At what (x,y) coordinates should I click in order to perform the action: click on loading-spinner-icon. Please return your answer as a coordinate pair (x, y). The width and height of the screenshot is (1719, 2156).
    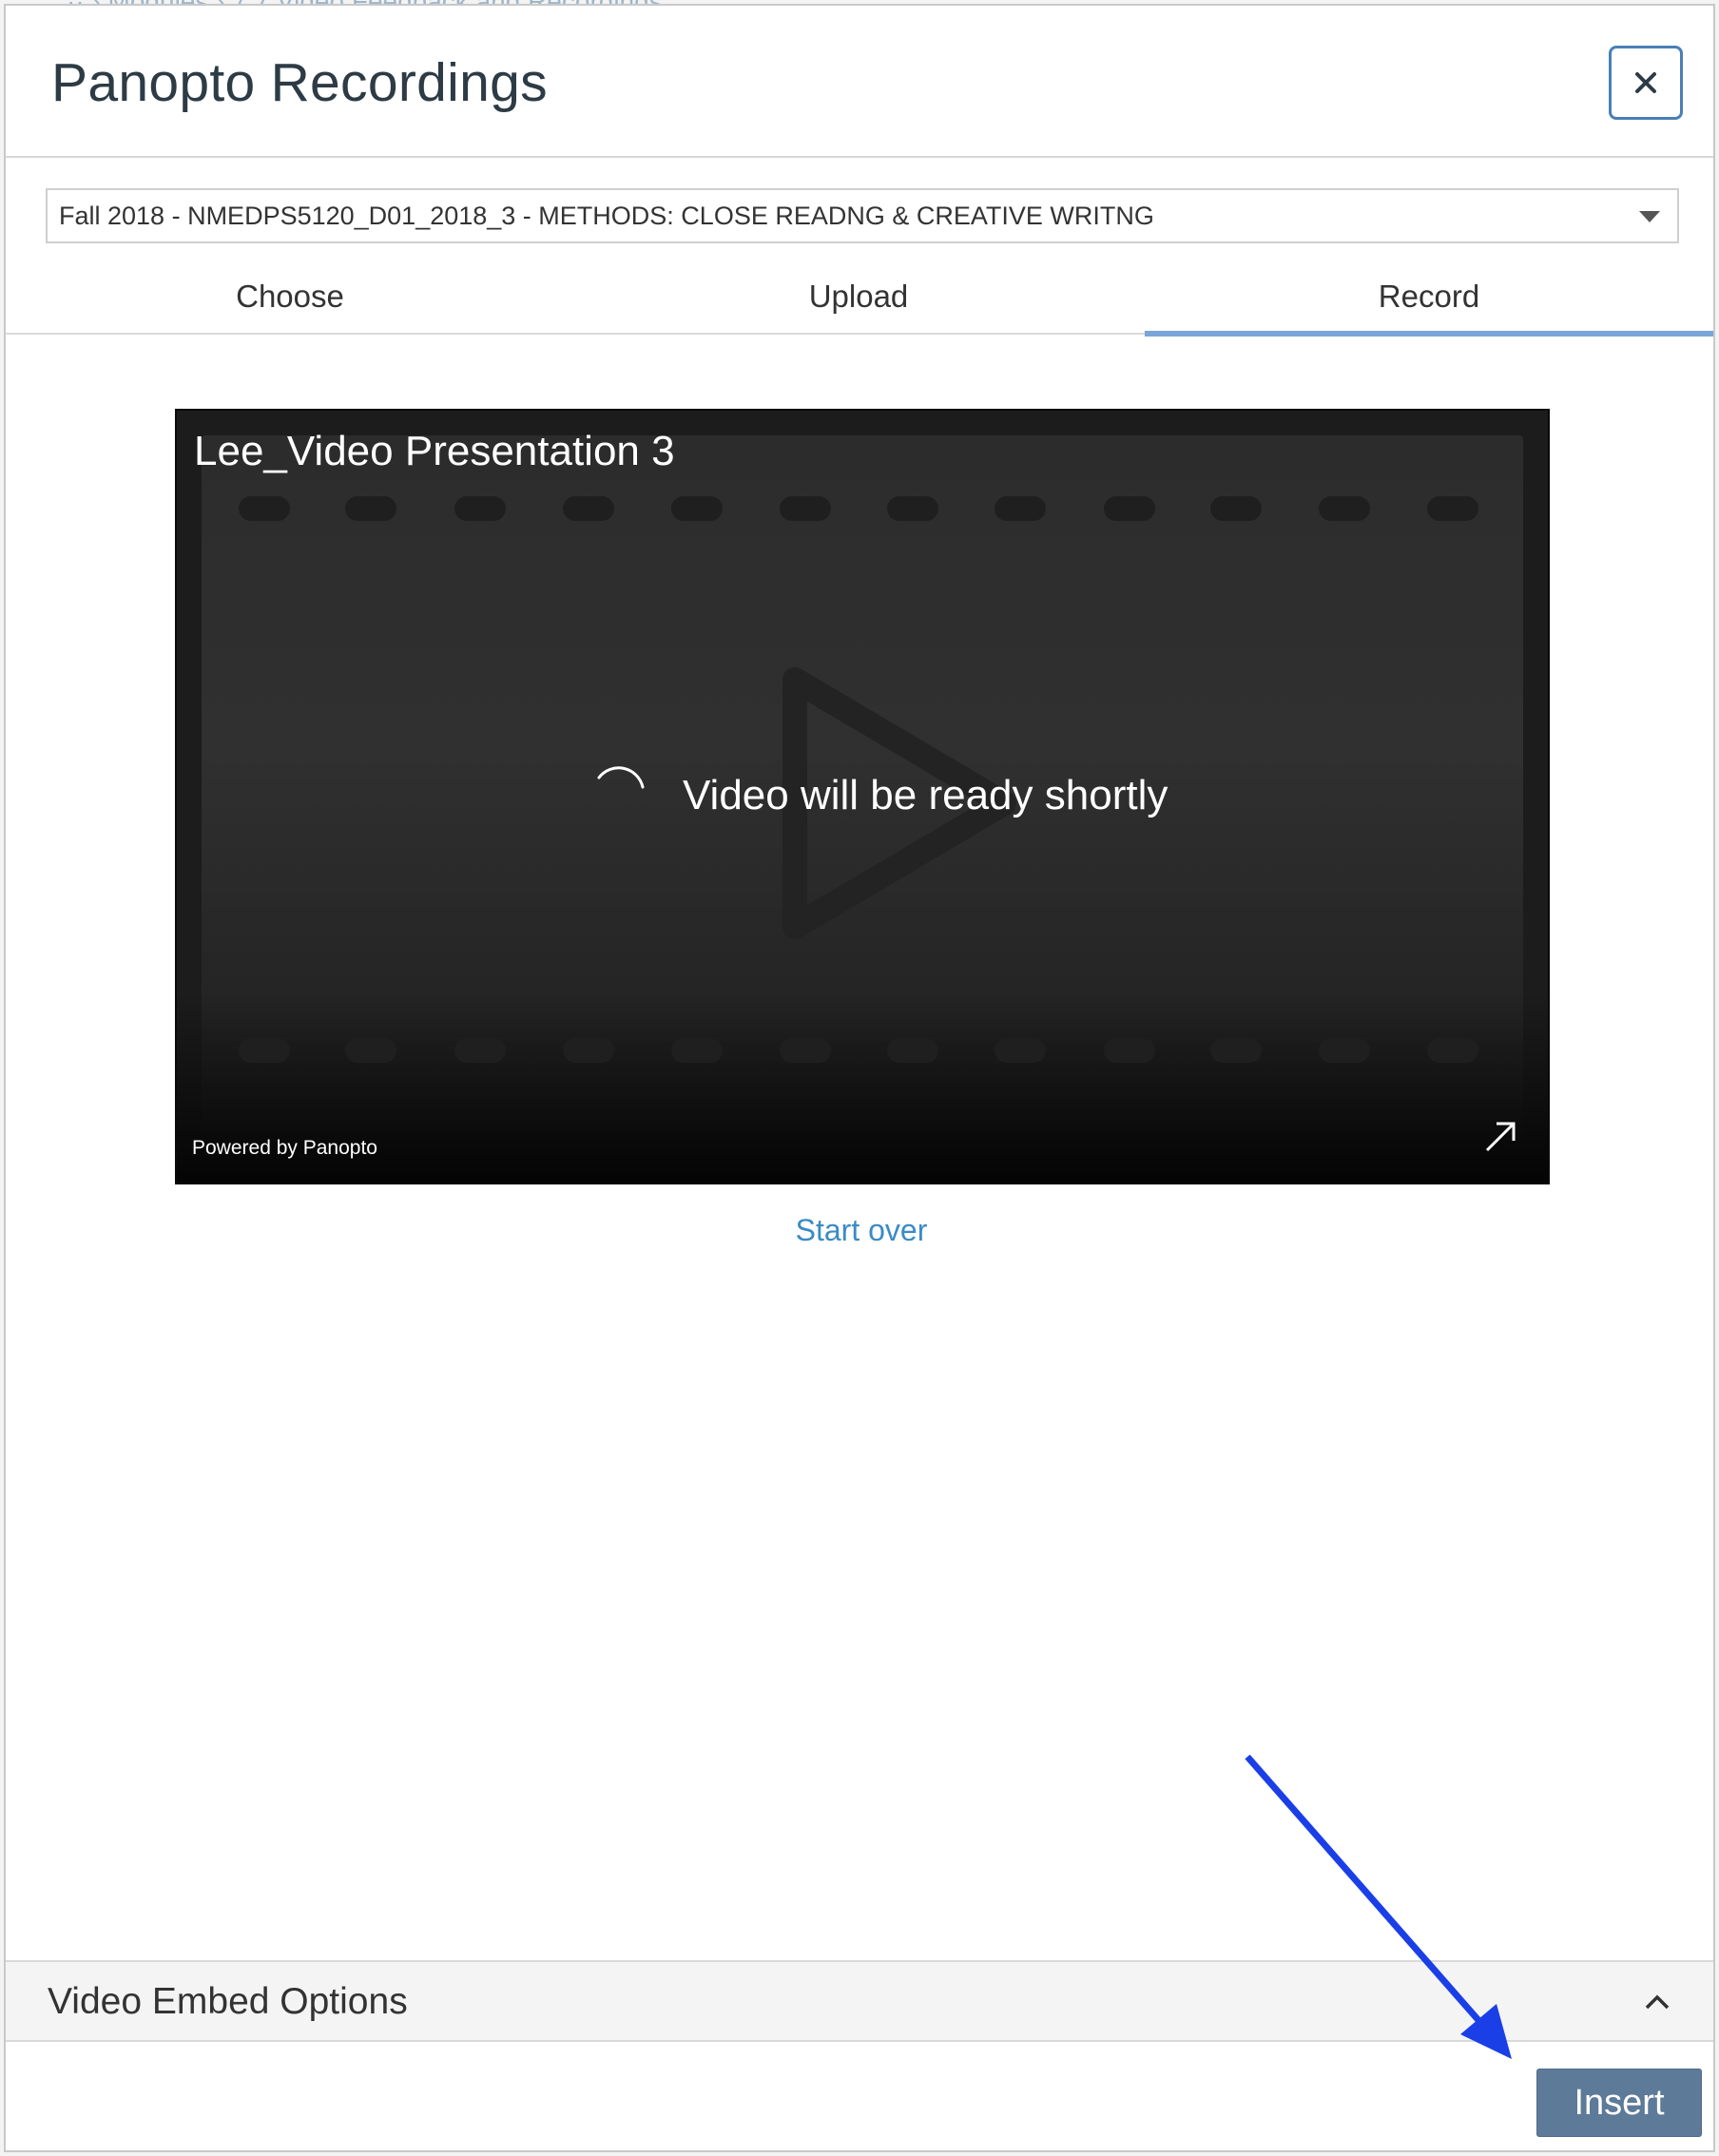
    Looking at the image, I should click on (621, 777).